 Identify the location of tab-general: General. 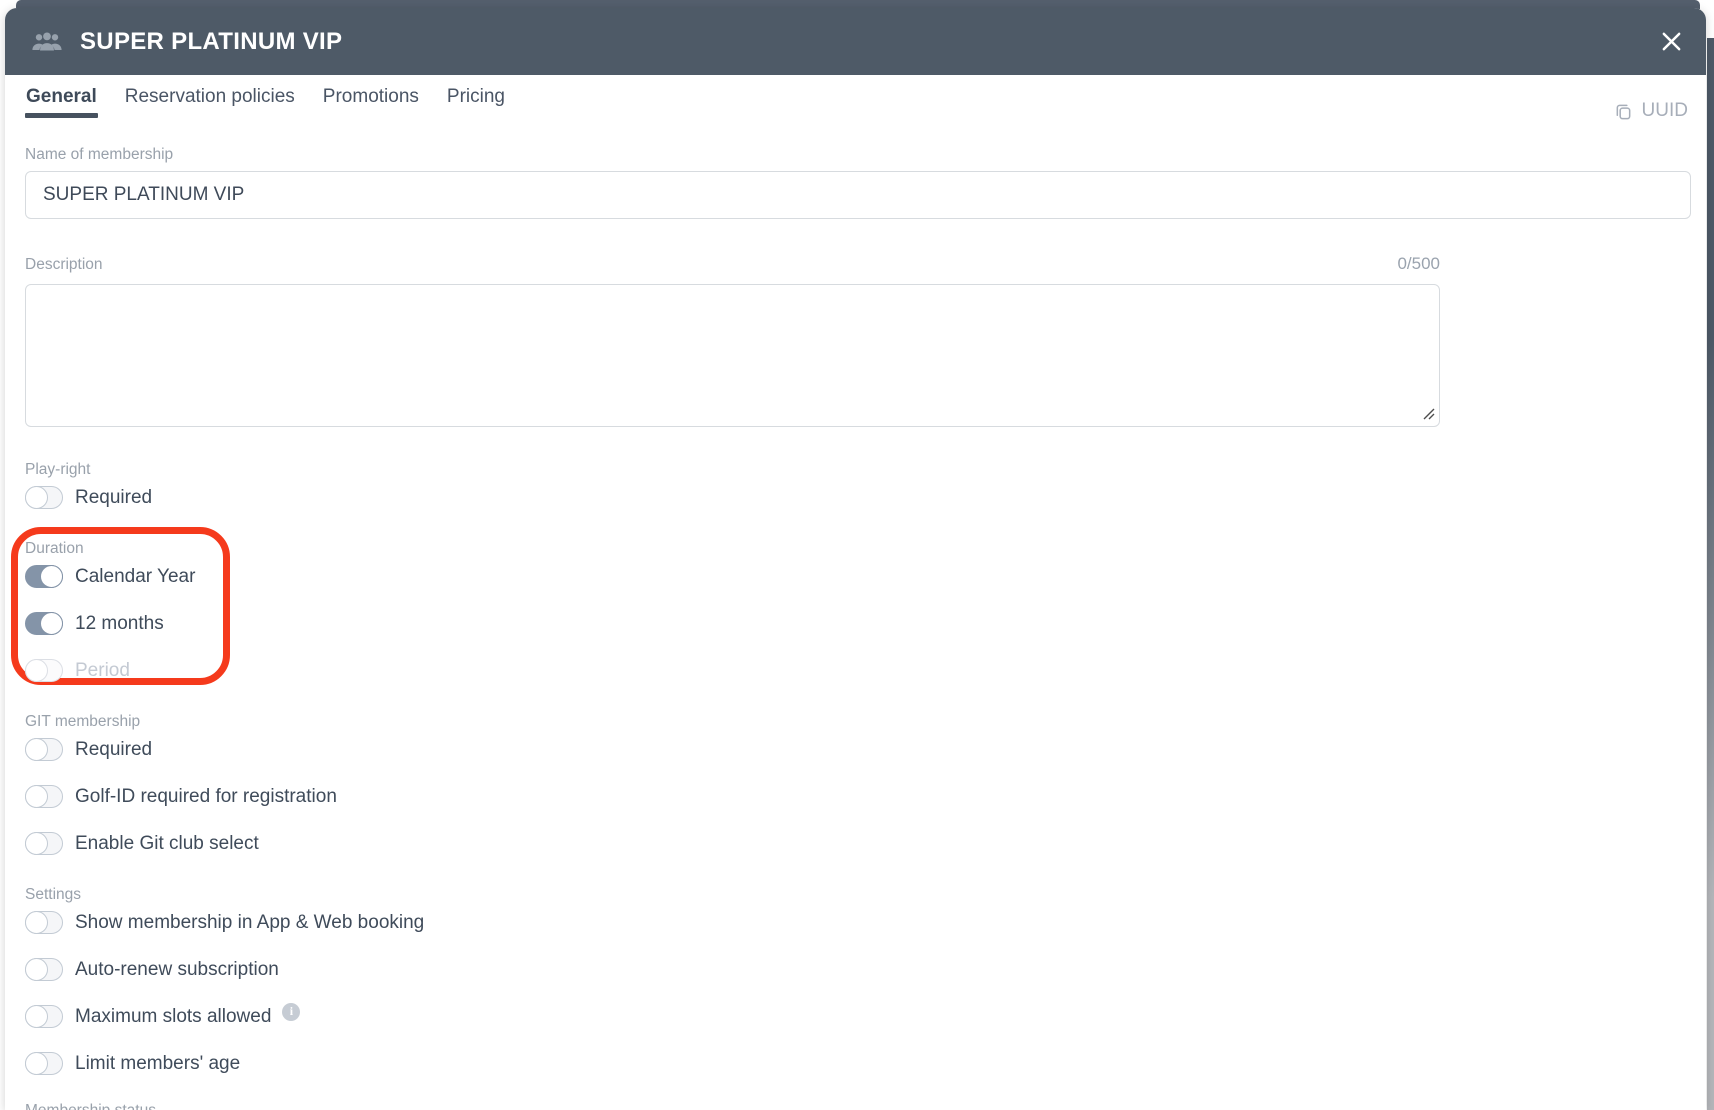
(61, 105).